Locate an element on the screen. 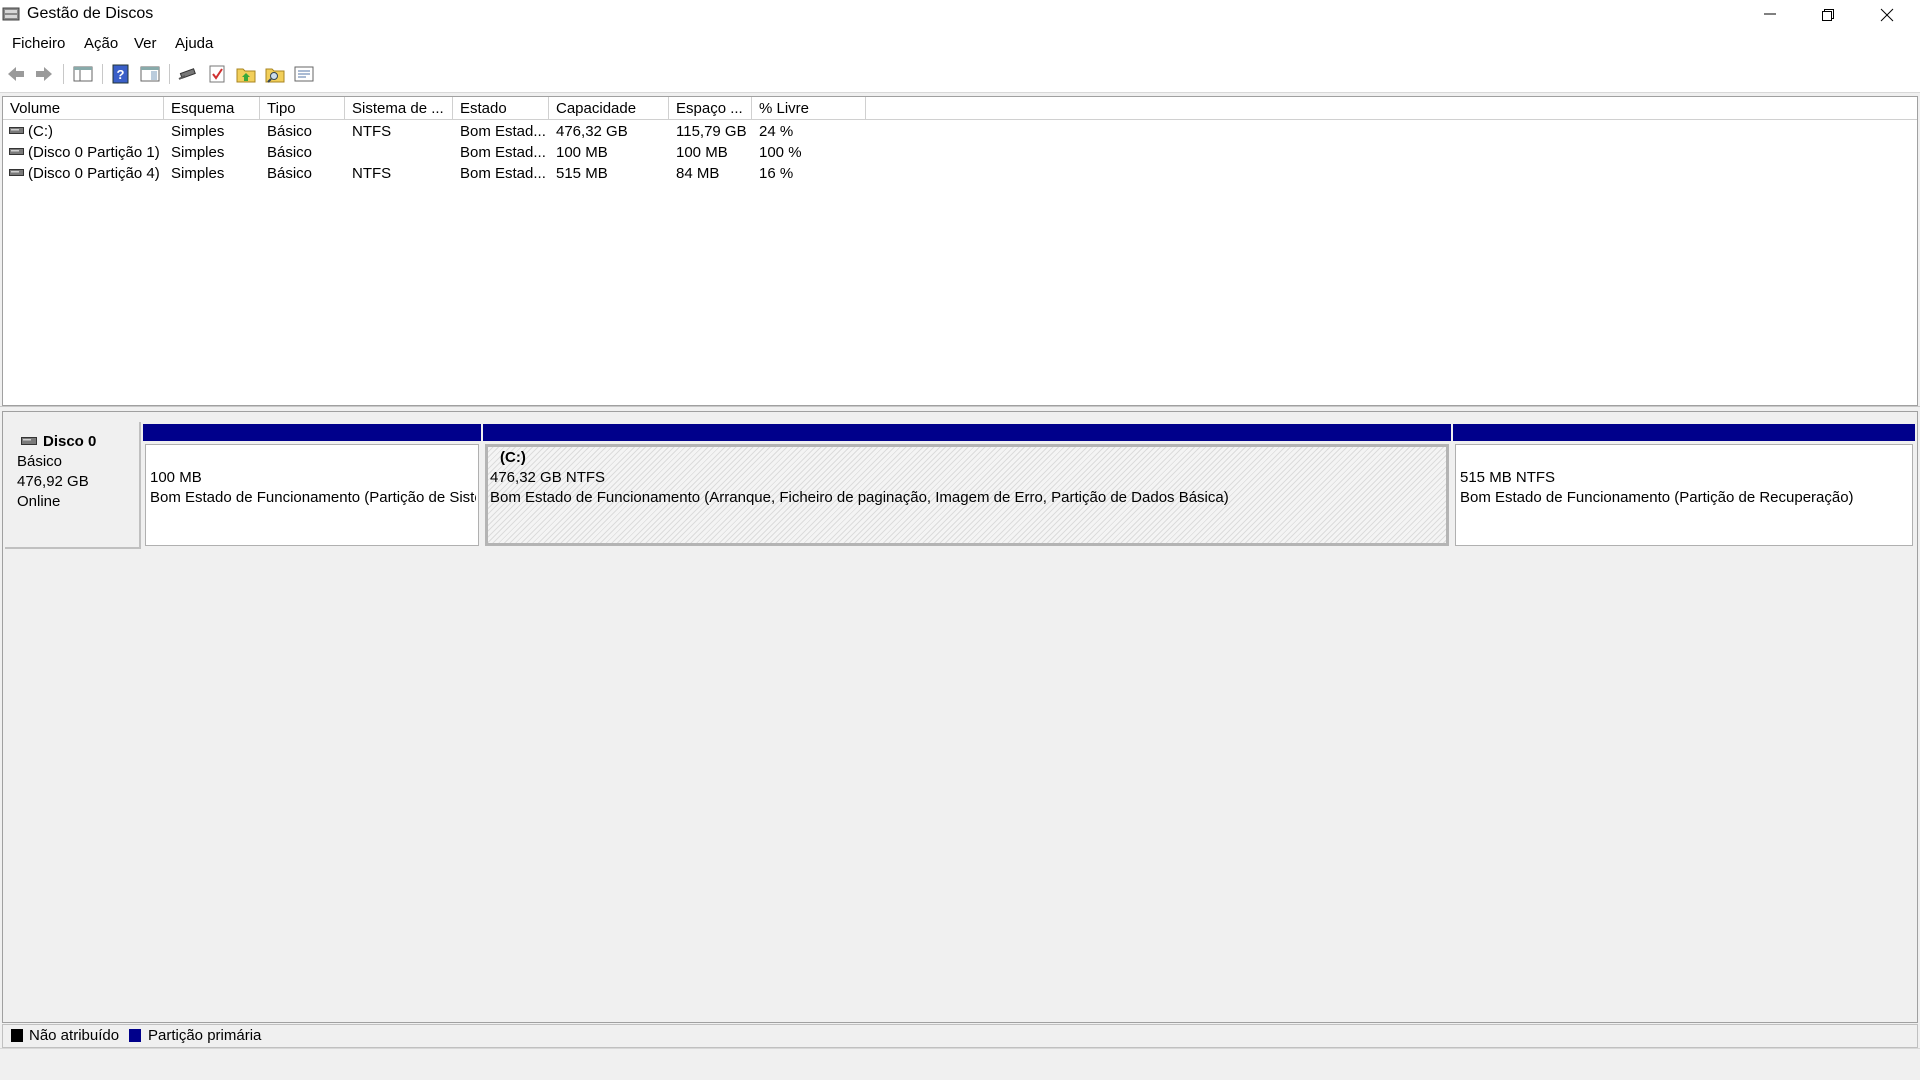 The width and height of the screenshot is (1920, 1080). menu-ficheiro: Ficheiro is located at coordinates (38, 43).